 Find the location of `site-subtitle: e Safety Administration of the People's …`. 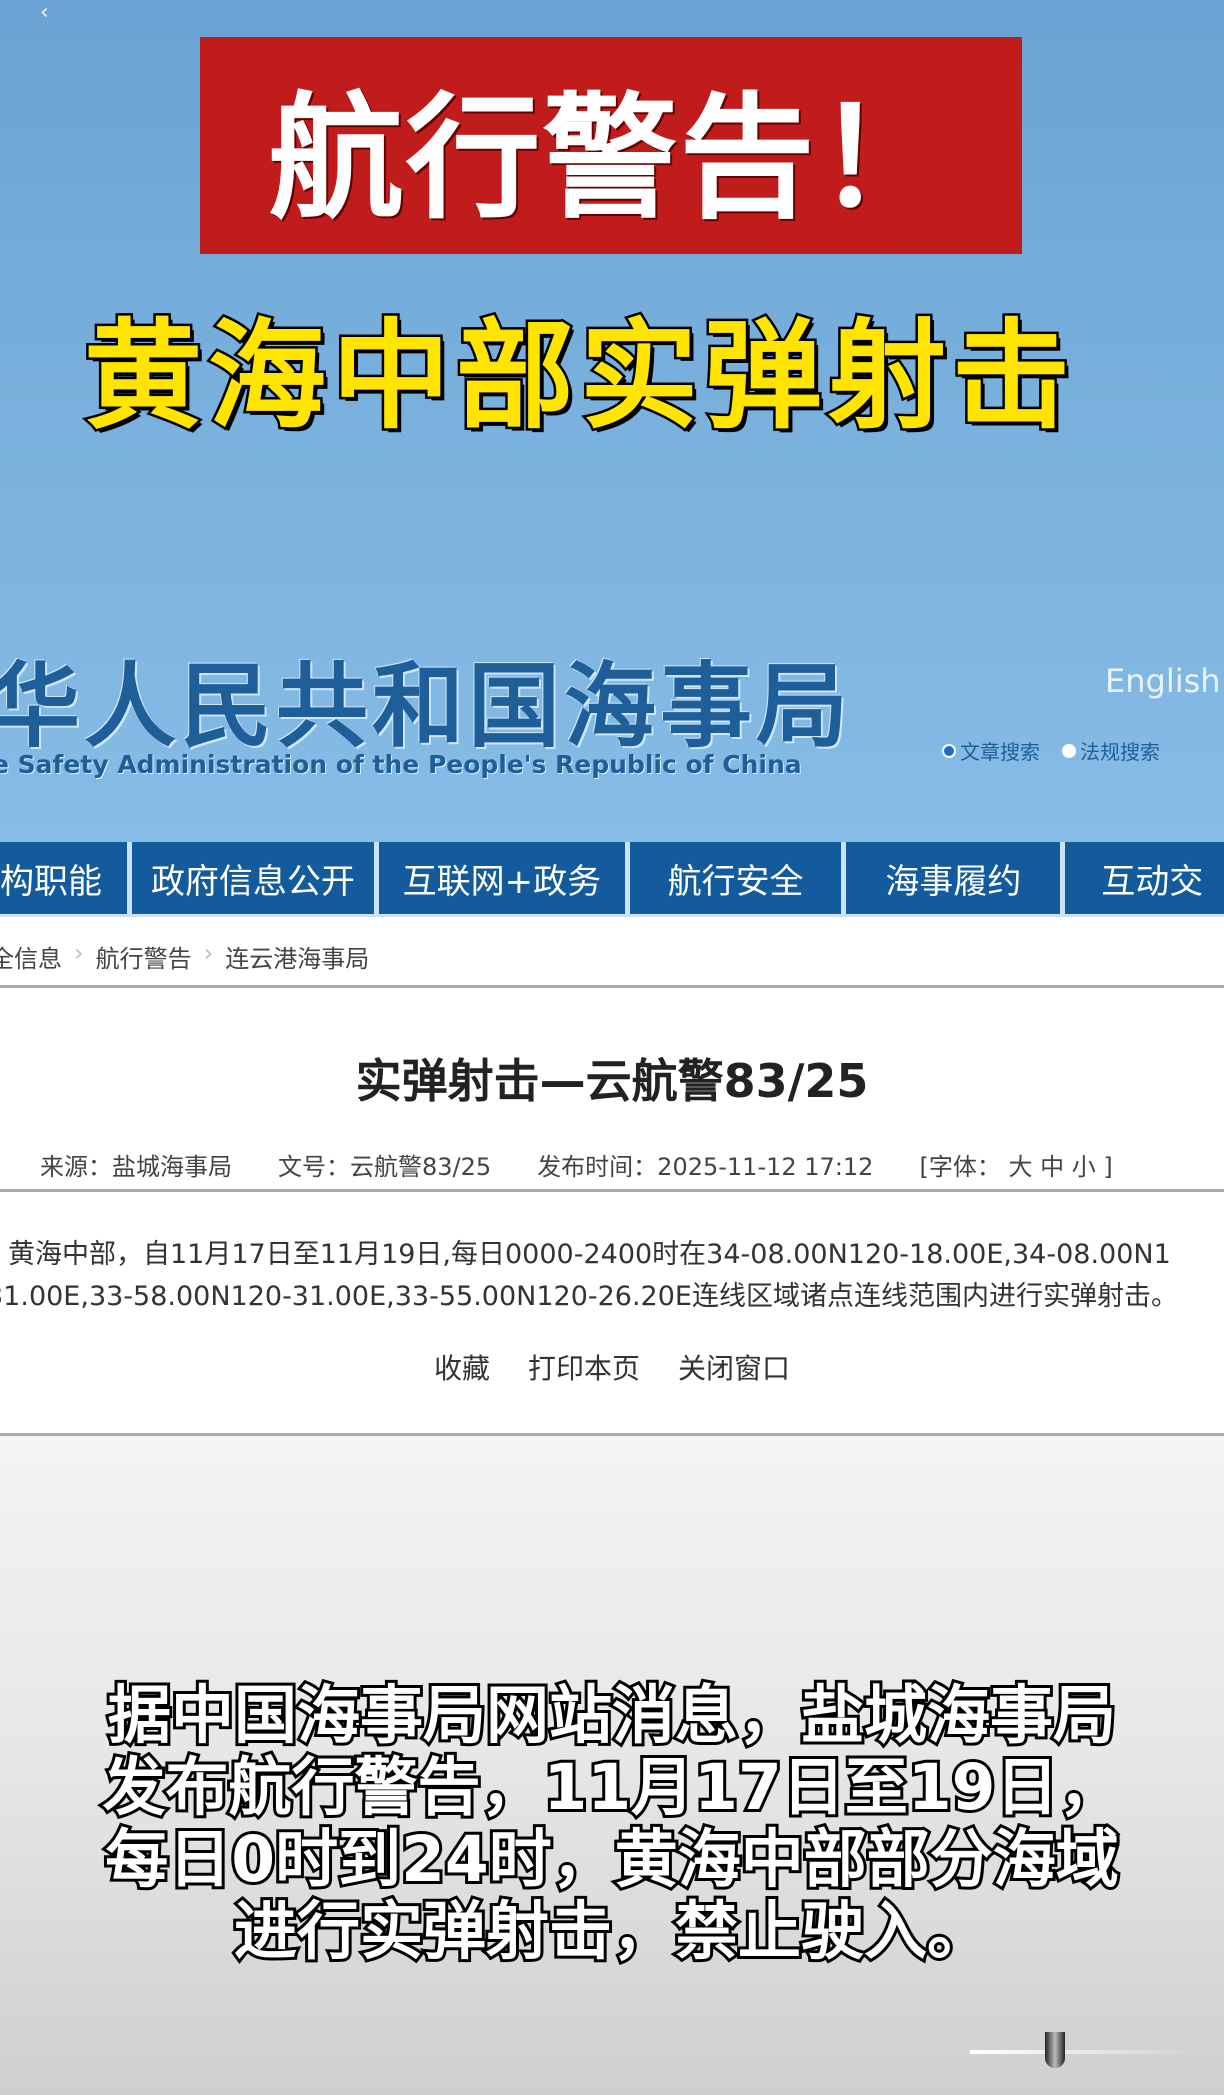

site-subtitle: e Safety Administration of the People's … is located at coordinates (401, 764).